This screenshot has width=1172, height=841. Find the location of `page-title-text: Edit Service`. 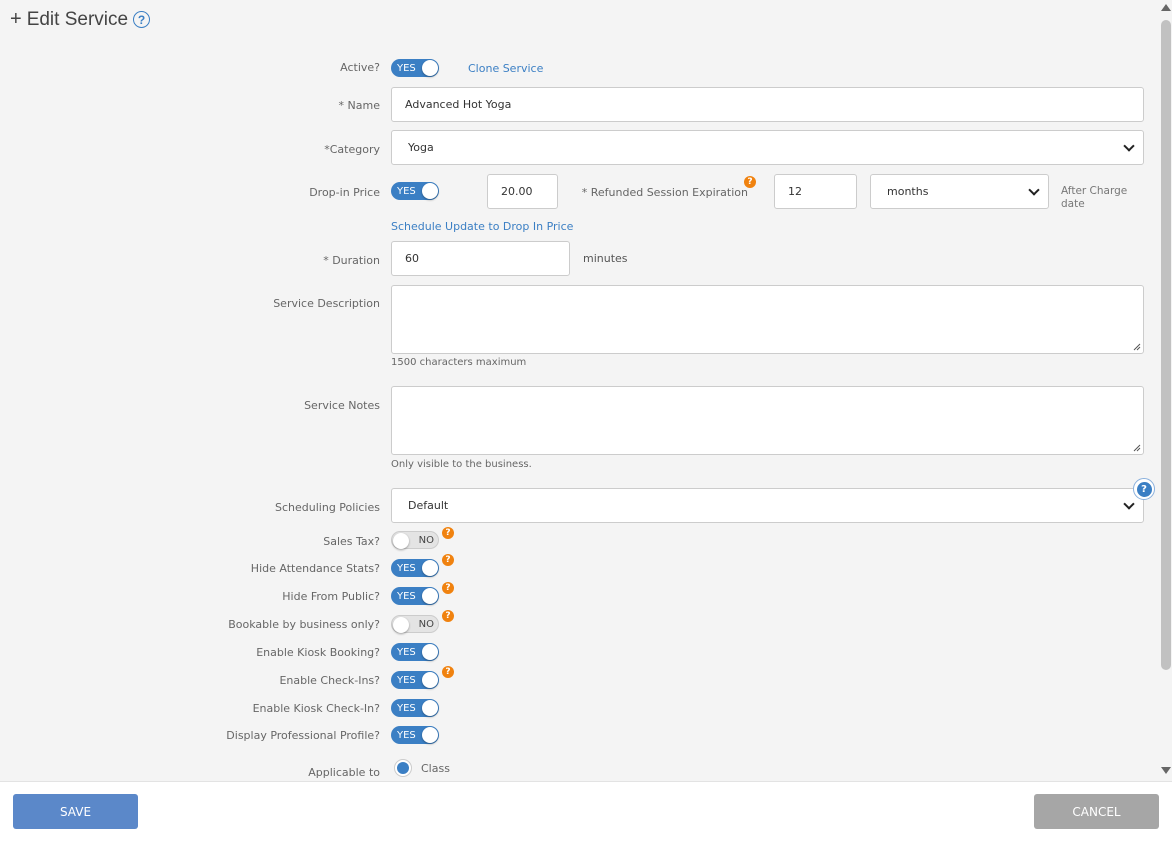

page-title-text: Edit Service is located at coordinates (77, 19).